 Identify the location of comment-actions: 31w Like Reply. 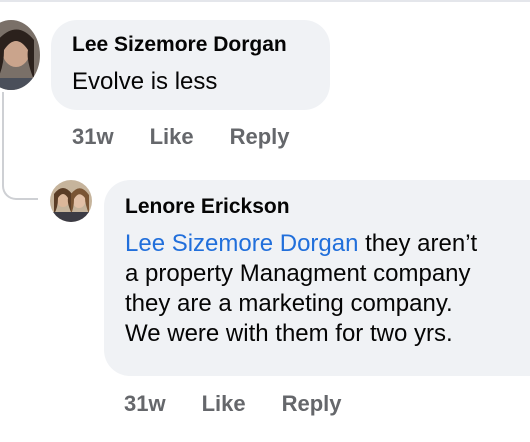
(181, 137).